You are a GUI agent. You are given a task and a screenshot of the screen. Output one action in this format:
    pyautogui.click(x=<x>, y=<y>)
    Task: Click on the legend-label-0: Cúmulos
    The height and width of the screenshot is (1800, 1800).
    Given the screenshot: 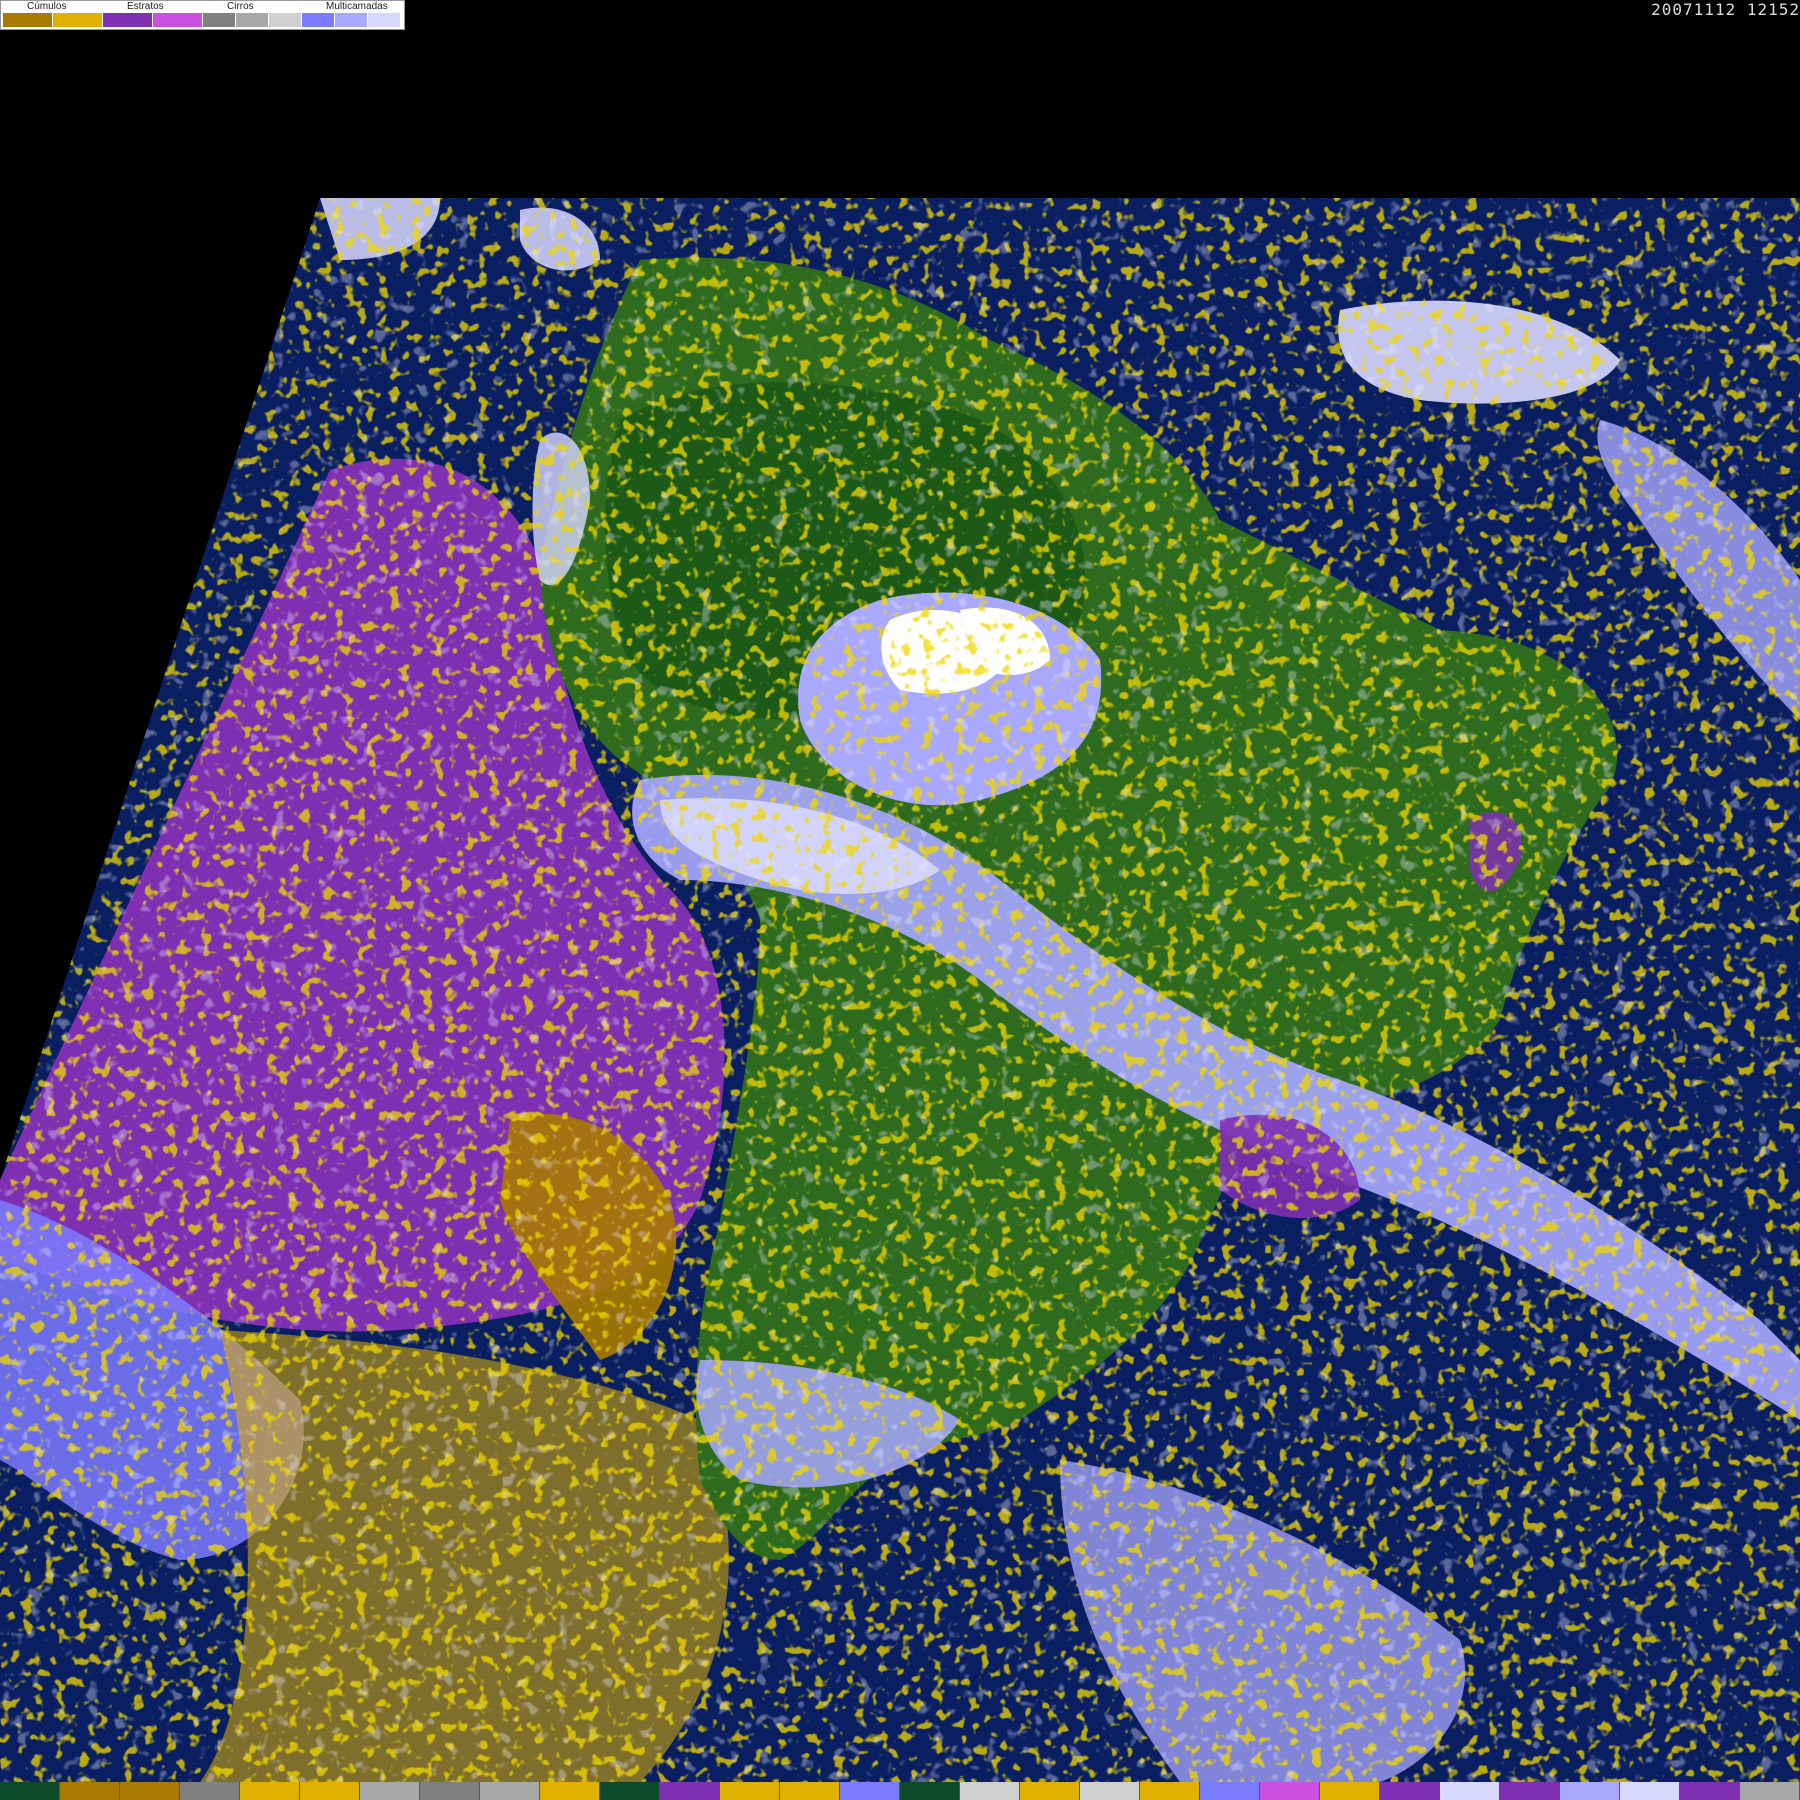 What is the action you would take?
    pyautogui.click(x=47, y=6)
    